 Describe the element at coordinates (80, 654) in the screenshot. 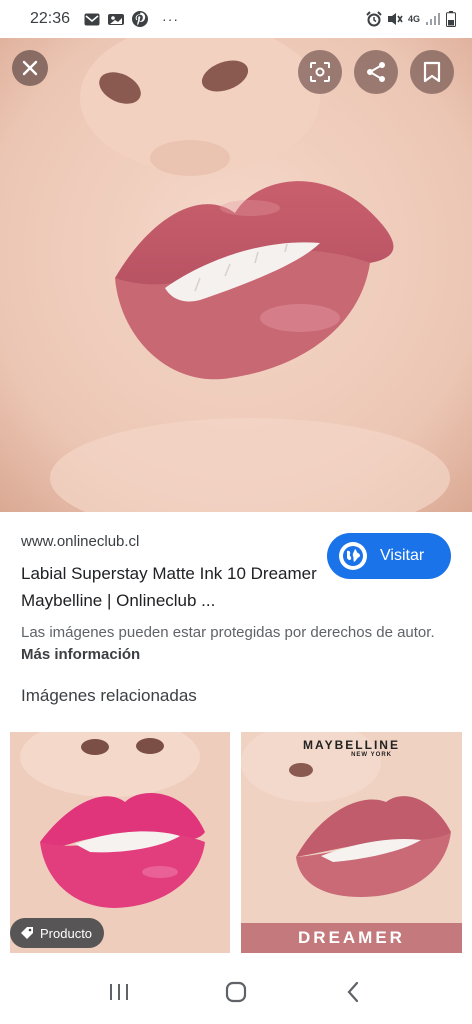

I see `more-info-link: Más información` at that location.